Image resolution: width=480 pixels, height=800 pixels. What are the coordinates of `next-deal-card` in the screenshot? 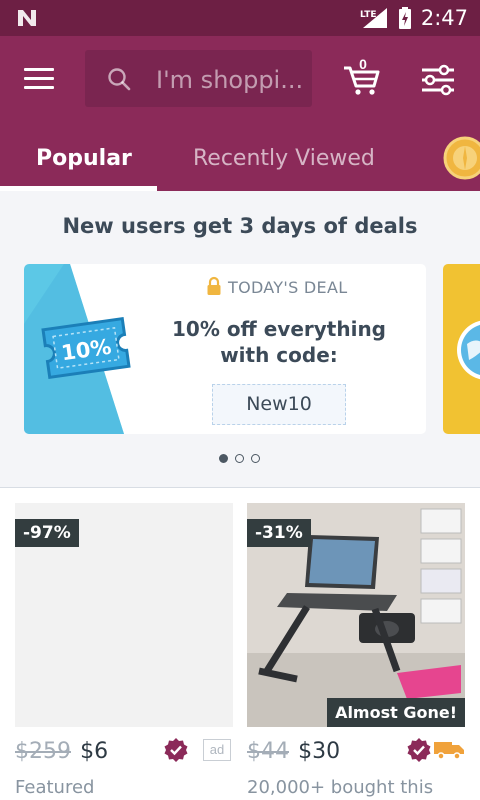 It's located at (461, 349).